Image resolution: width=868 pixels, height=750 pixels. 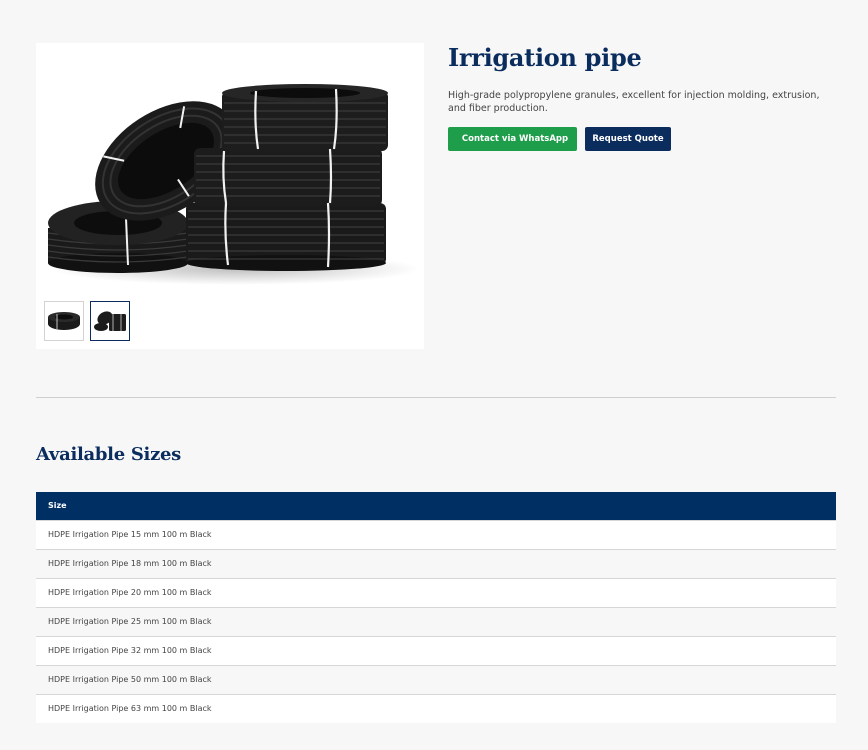 I want to click on table-row: HDPE Irrigation Pipe 50 mm 100 m Black, so click(x=436, y=679).